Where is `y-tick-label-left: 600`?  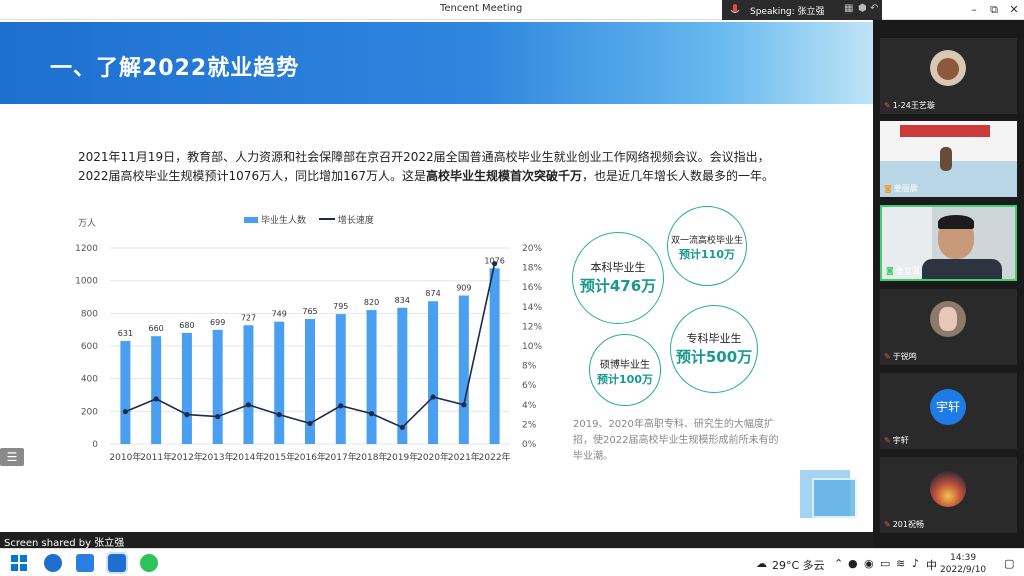 y-tick-label-left: 600 is located at coordinates (89, 347).